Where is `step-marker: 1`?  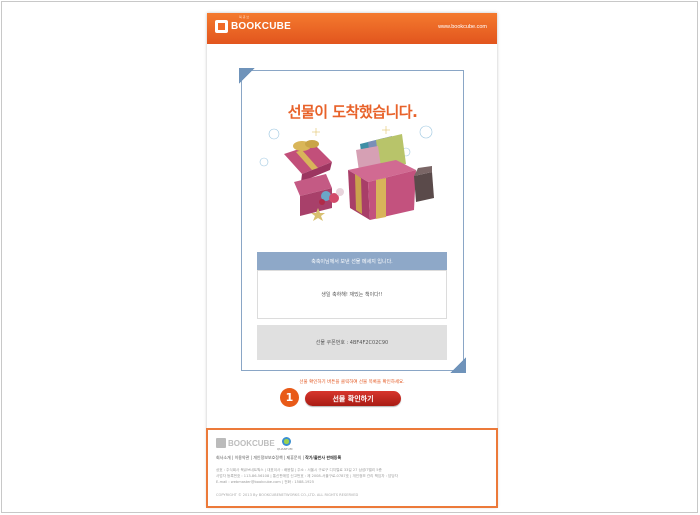 step-marker: 1 is located at coordinates (289, 397).